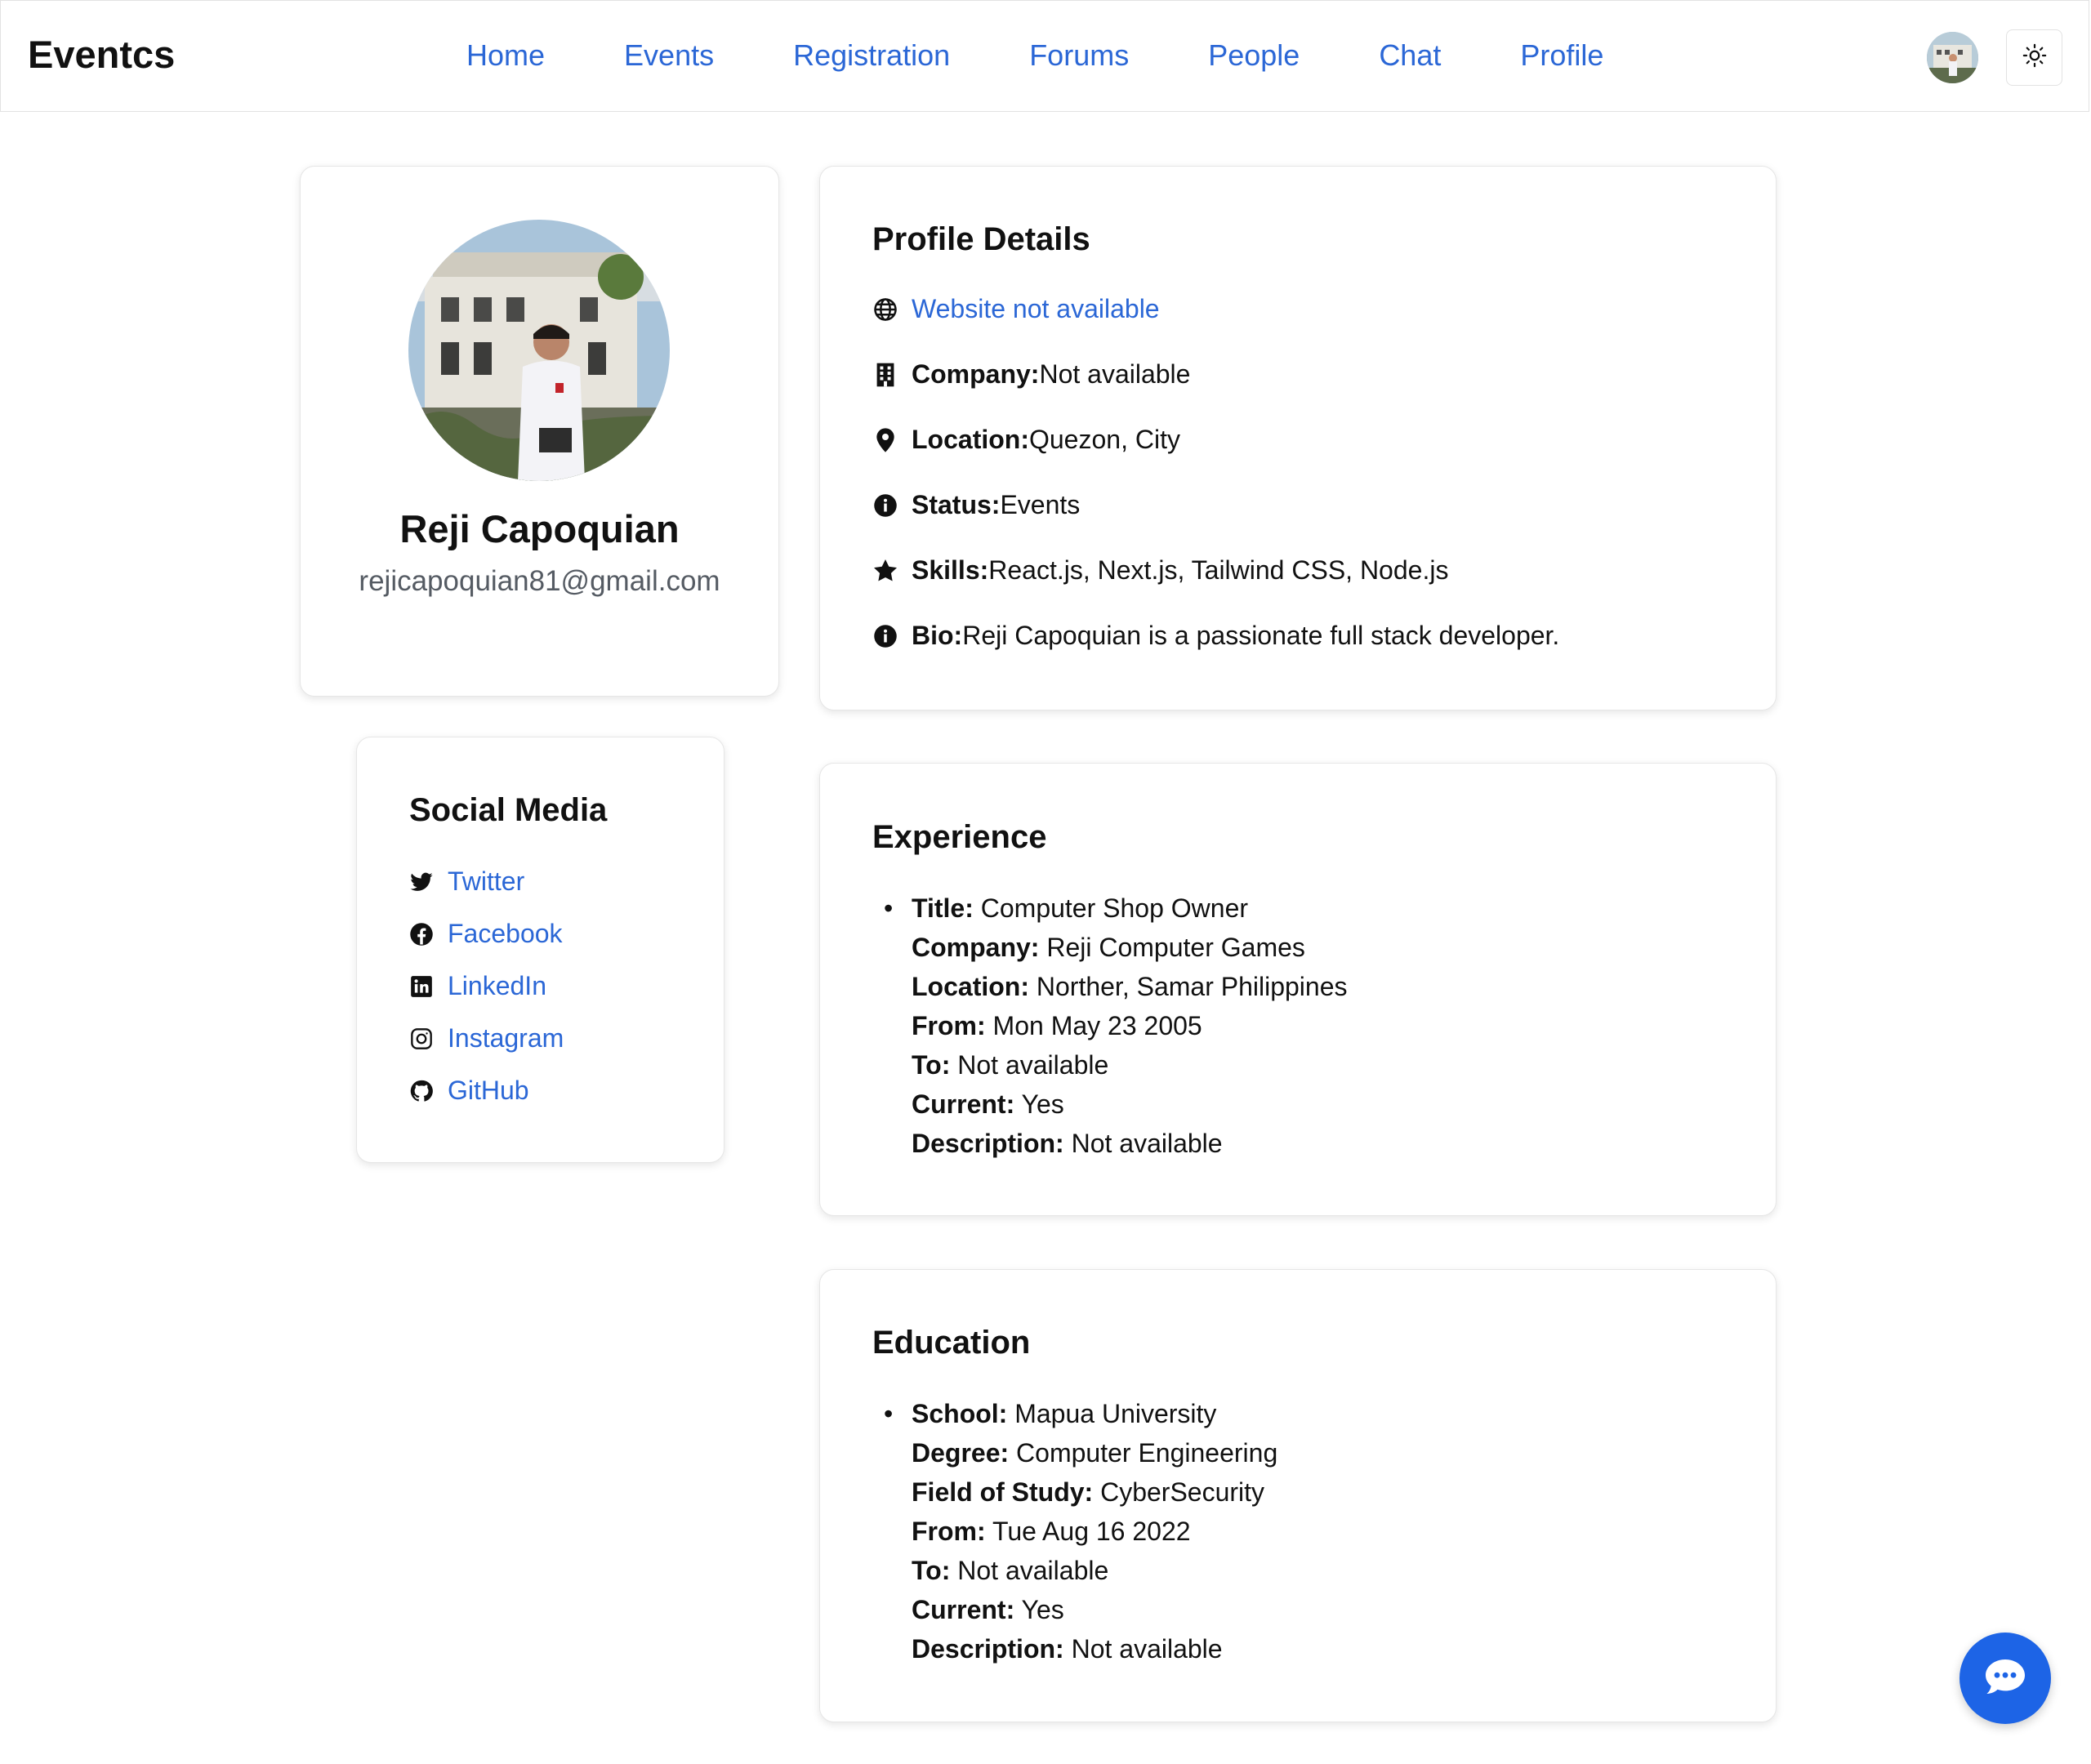  Describe the element at coordinates (976, 374) in the screenshot. I see `company-label: Company:` at that location.